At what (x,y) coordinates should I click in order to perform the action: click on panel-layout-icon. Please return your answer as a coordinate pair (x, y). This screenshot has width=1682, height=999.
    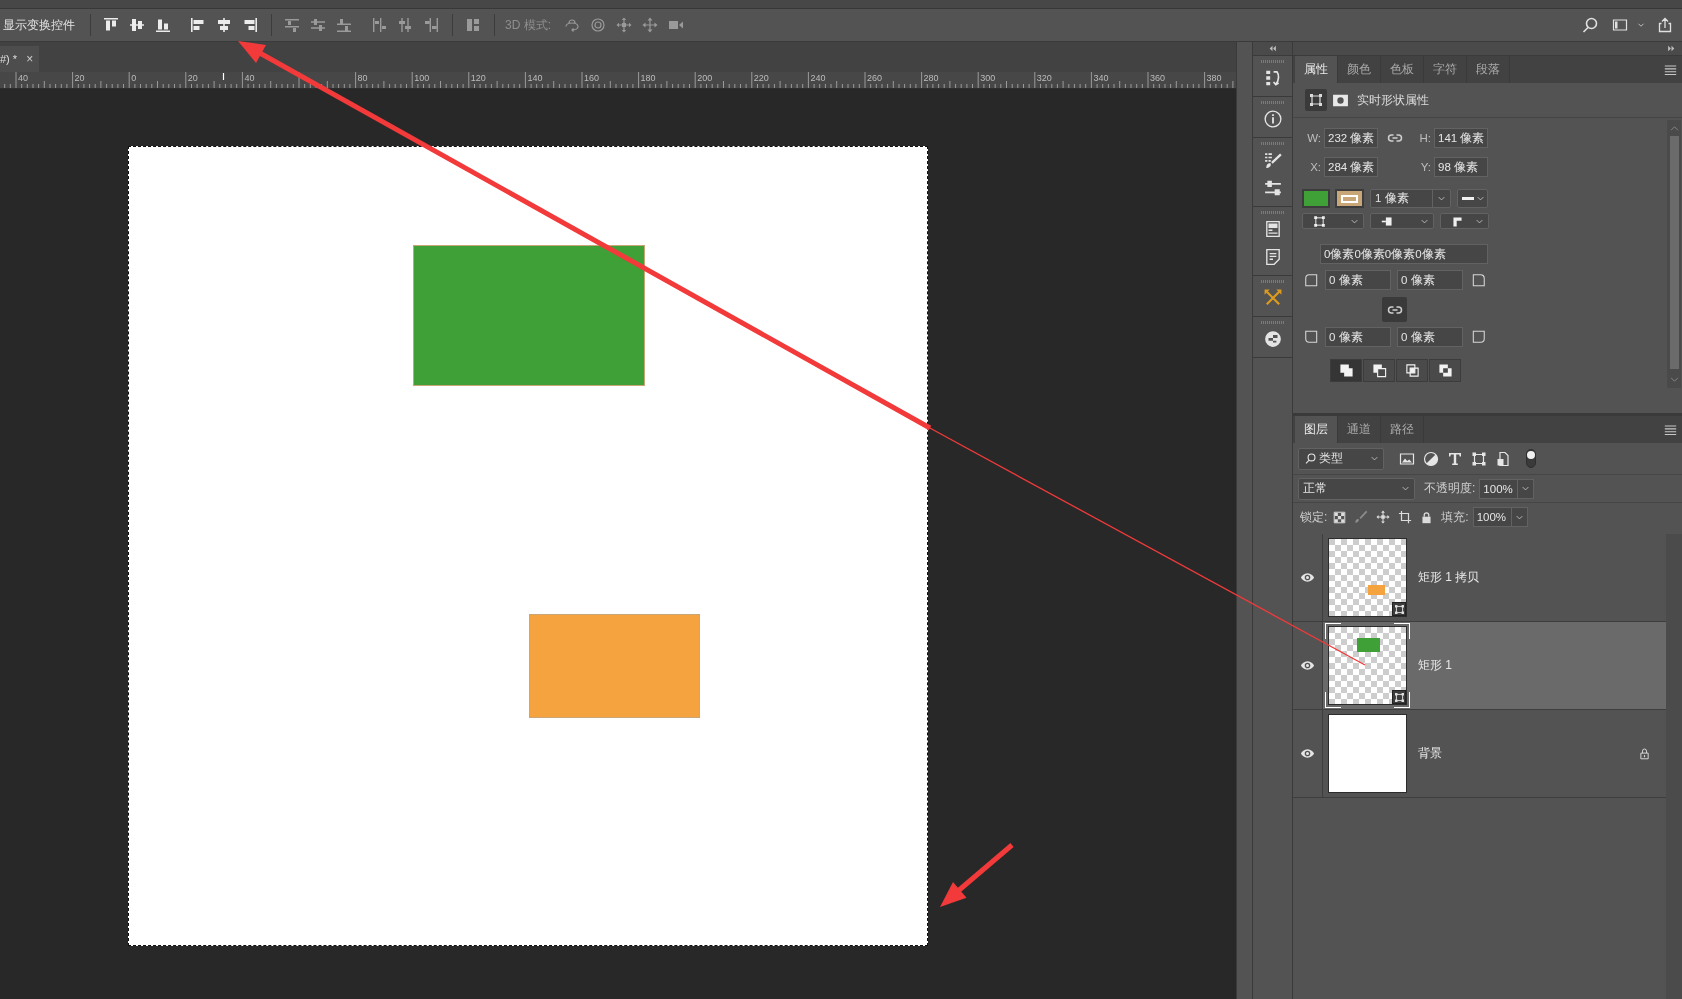
    Looking at the image, I should click on (1272, 229).